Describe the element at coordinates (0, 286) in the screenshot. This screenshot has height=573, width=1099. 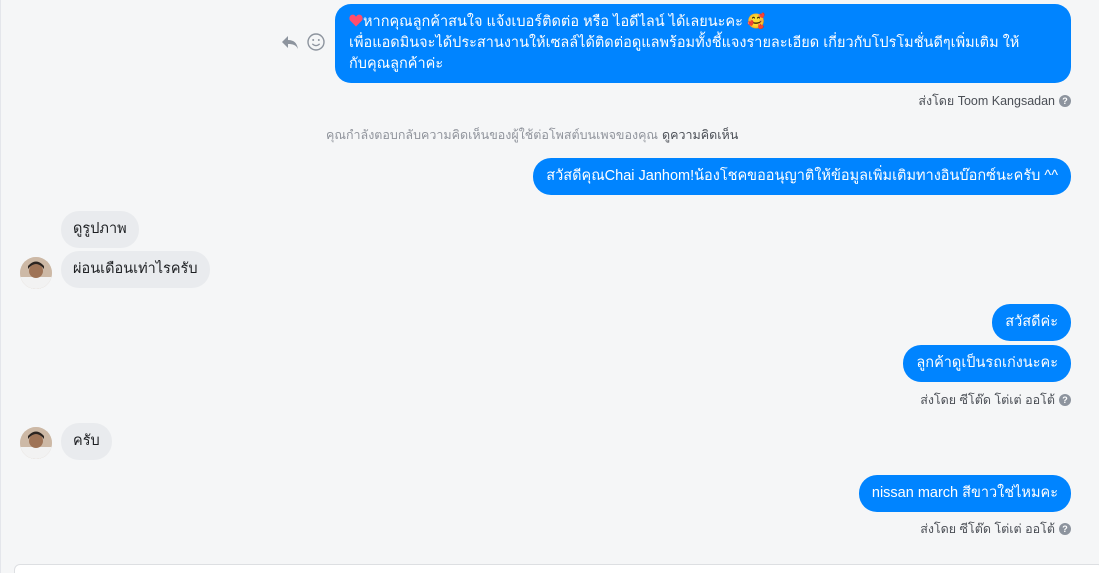
I see `divider` at that location.